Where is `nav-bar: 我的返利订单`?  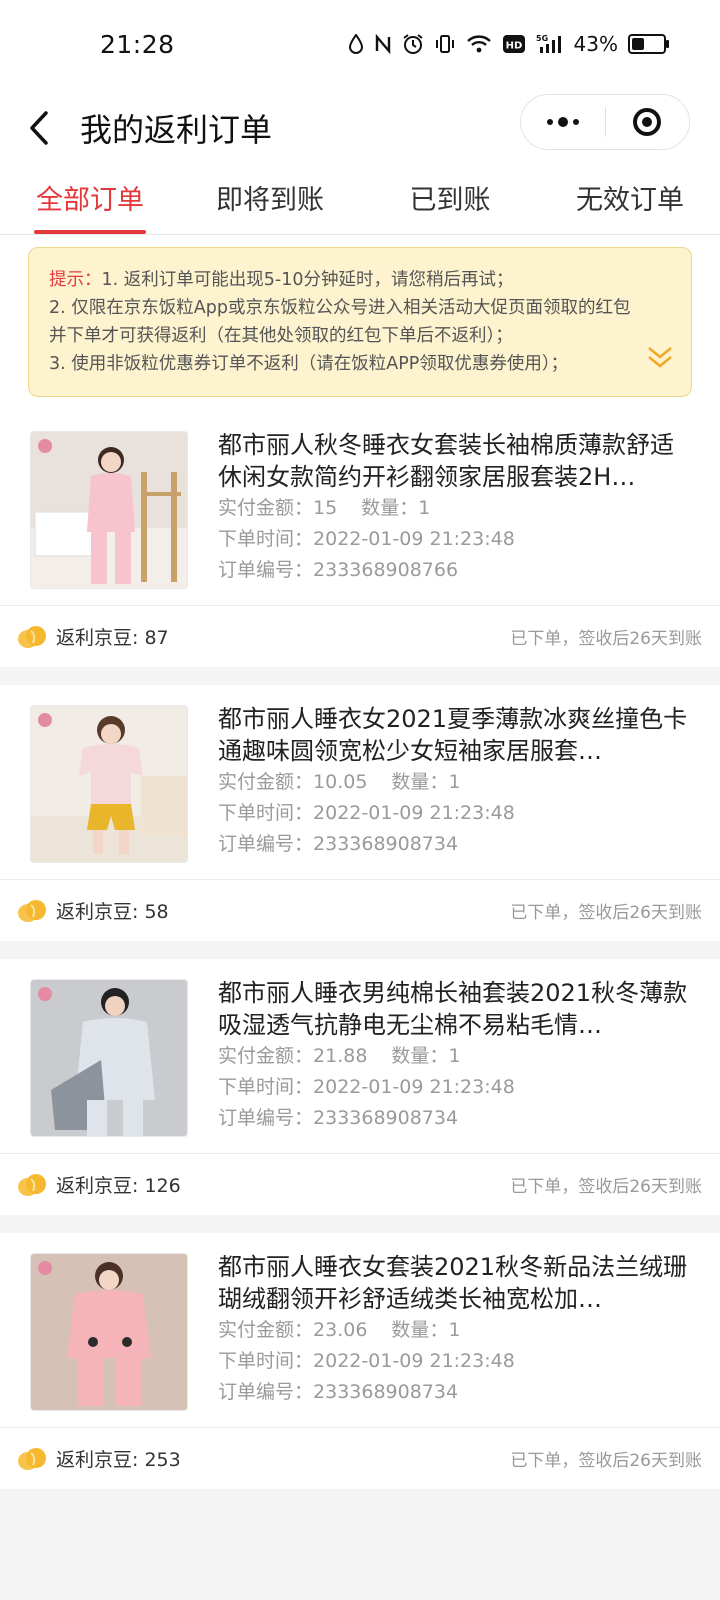
nav-bar: 我的返利订单 is located at coordinates (360, 128).